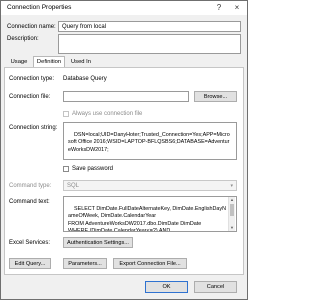 This screenshot has height=300, width=320. I want to click on connection-name-value: Query from local, so click(84, 27).